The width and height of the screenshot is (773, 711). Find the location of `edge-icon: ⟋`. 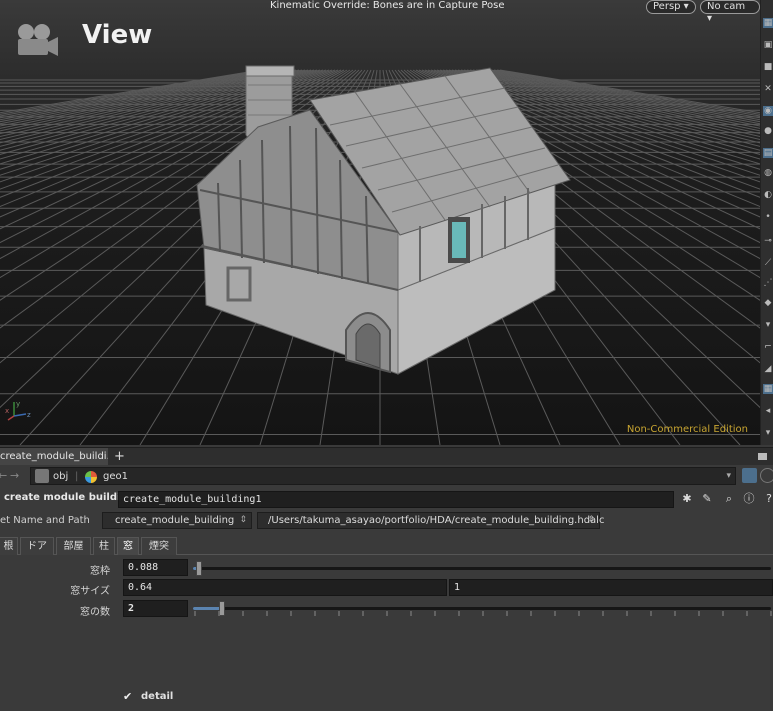

edge-icon: ⟋ is located at coordinates (768, 263).